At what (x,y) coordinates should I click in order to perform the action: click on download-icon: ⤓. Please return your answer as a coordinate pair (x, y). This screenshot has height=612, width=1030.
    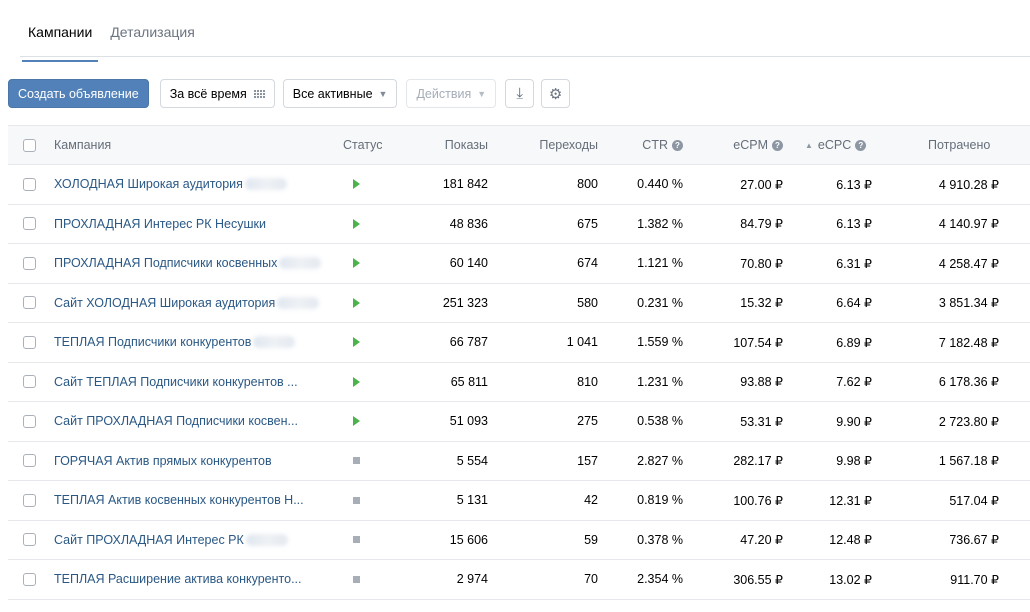
    Looking at the image, I should click on (519, 93).